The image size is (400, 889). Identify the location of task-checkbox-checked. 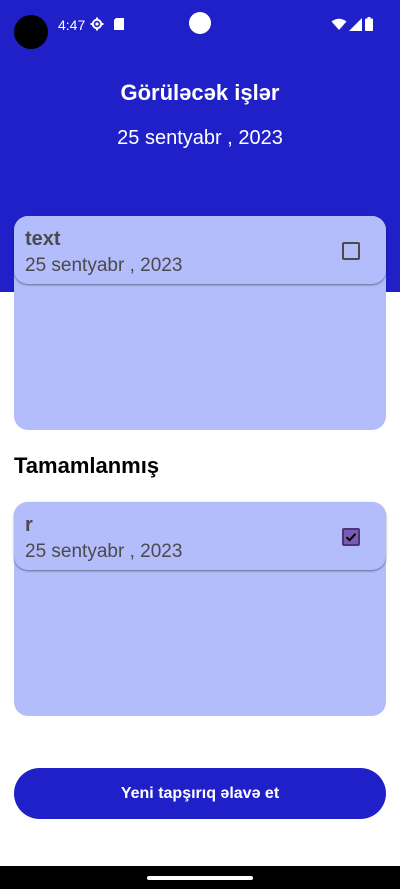
(351, 537).